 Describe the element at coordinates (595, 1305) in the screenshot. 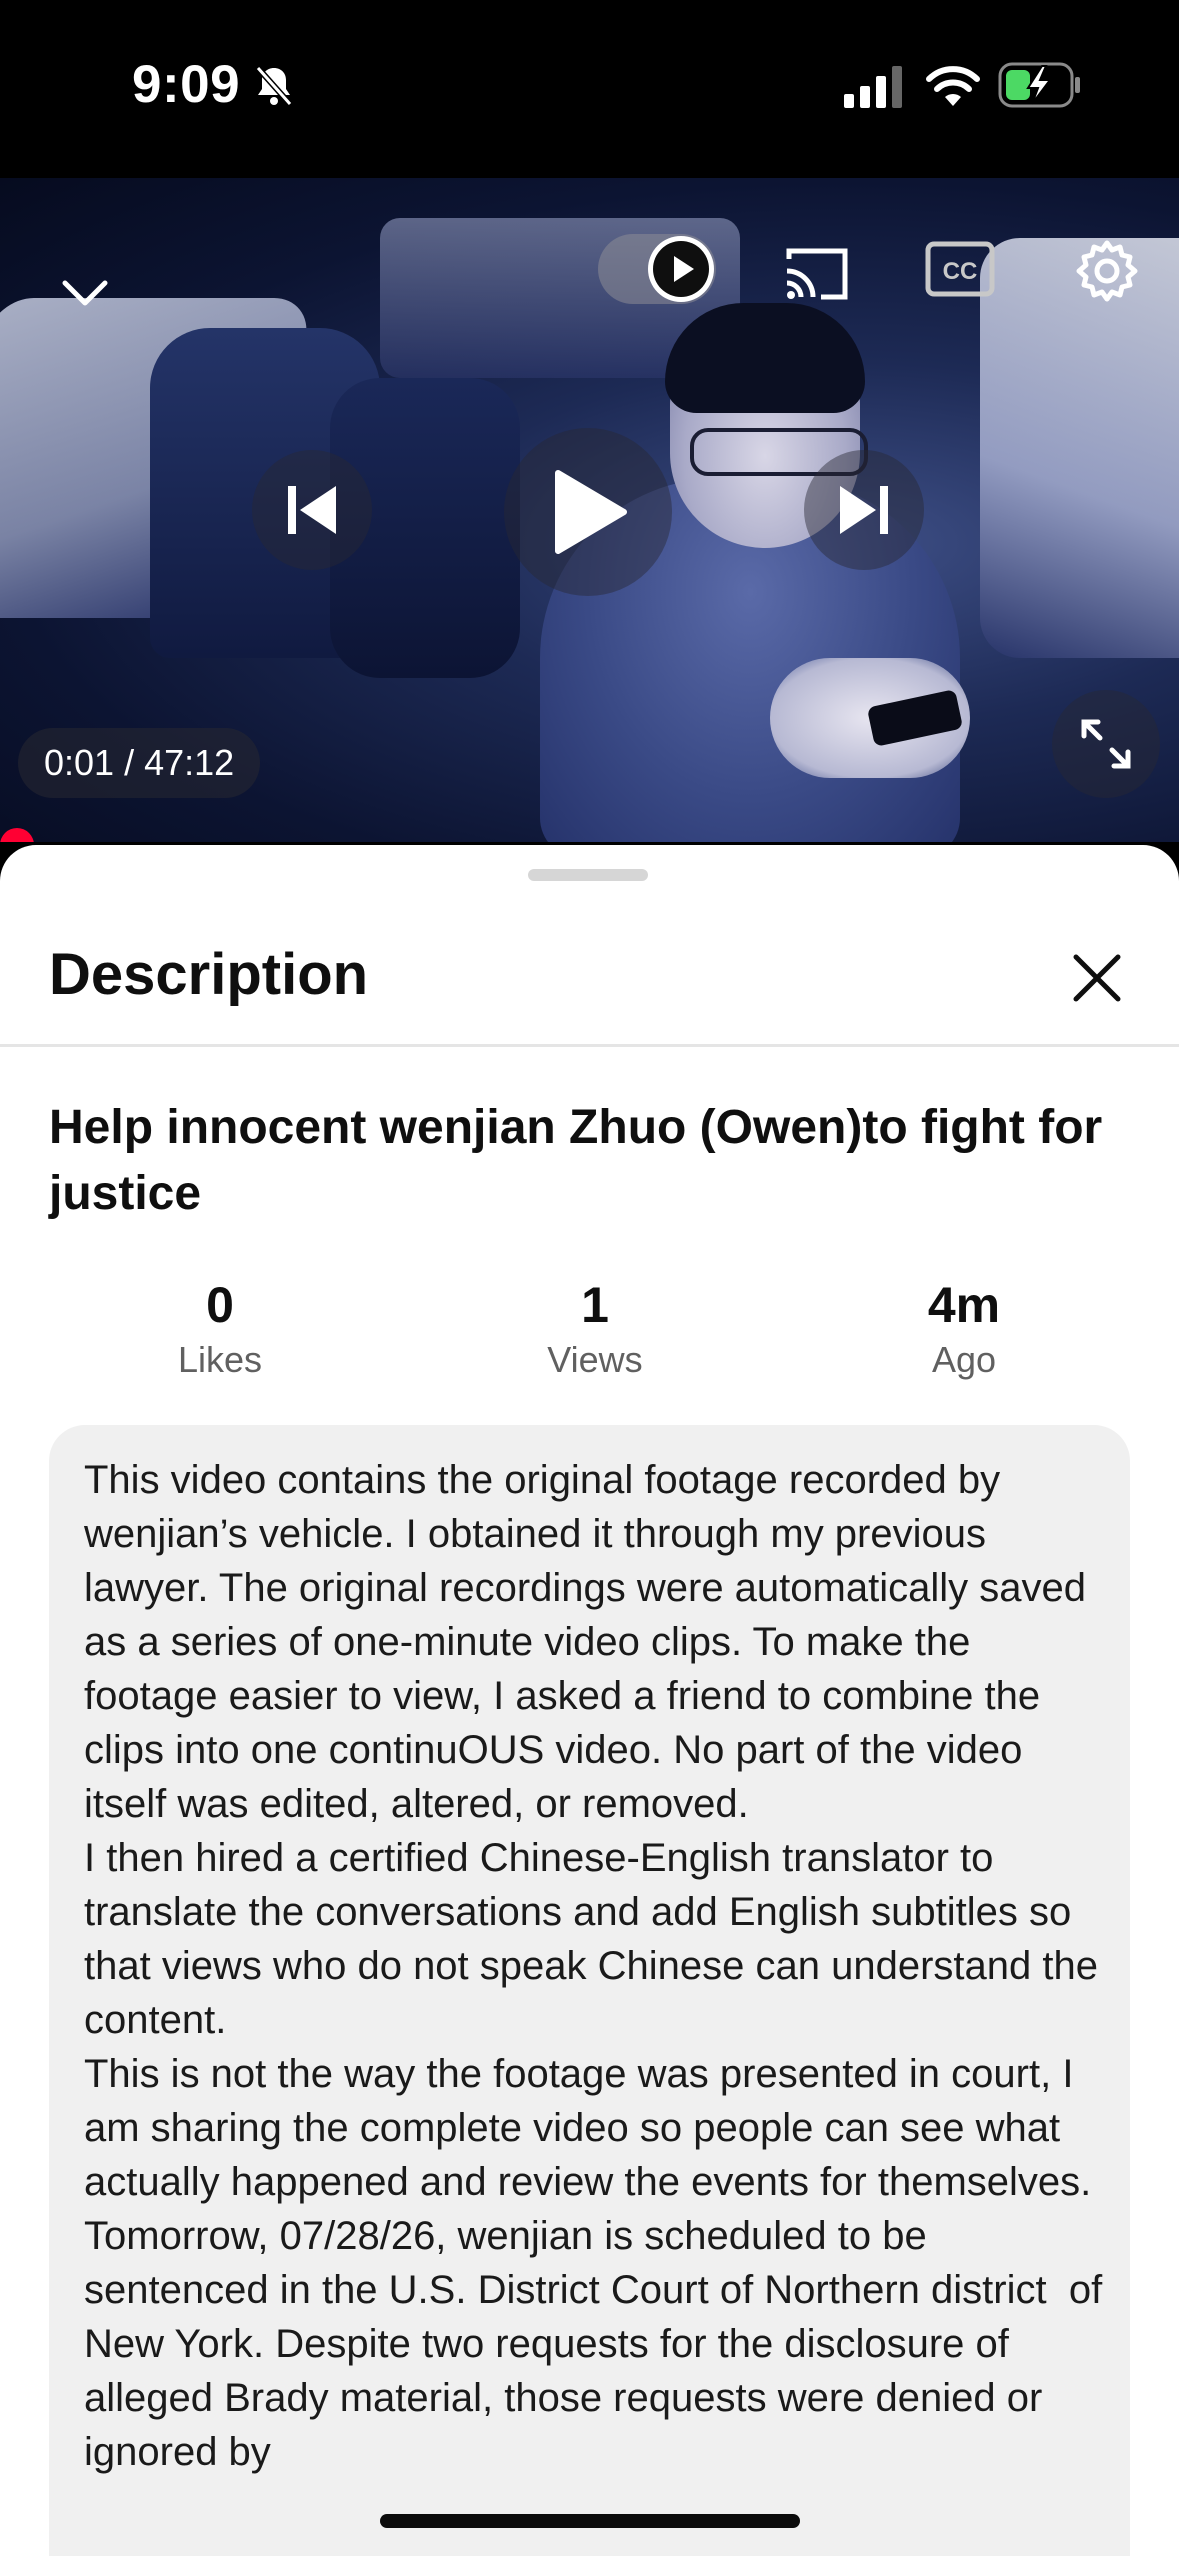

I see `views-count: 1` at that location.